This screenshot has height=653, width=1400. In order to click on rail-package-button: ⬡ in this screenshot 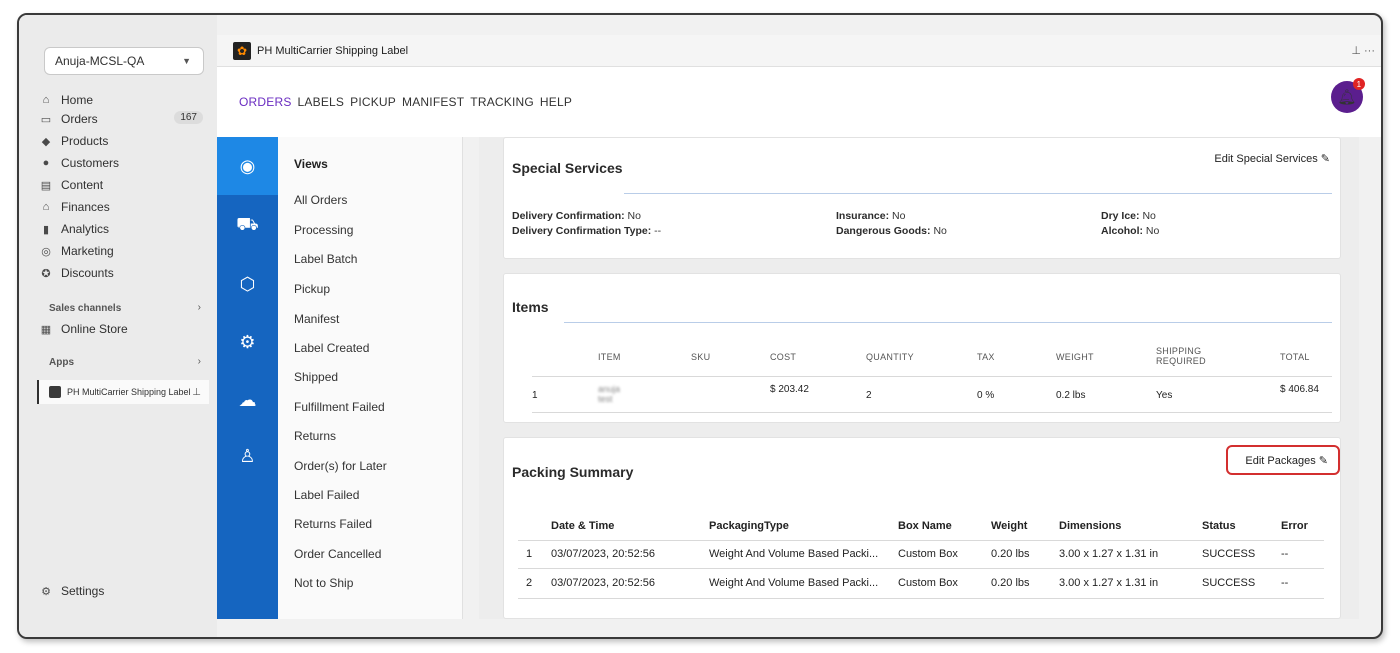, I will do `click(247, 284)`.